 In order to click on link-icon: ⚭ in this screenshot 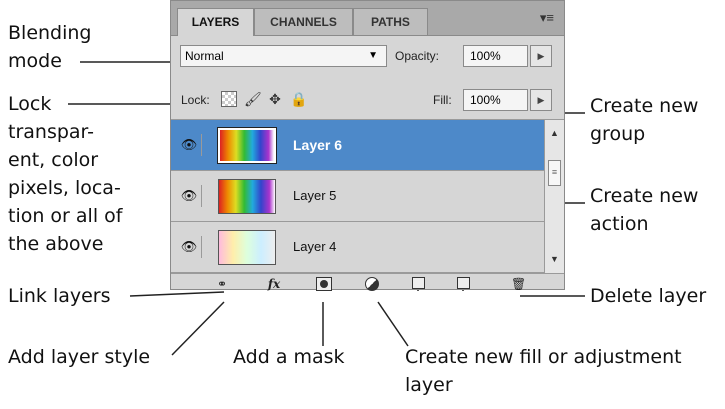, I will do `click(222, 284)`.